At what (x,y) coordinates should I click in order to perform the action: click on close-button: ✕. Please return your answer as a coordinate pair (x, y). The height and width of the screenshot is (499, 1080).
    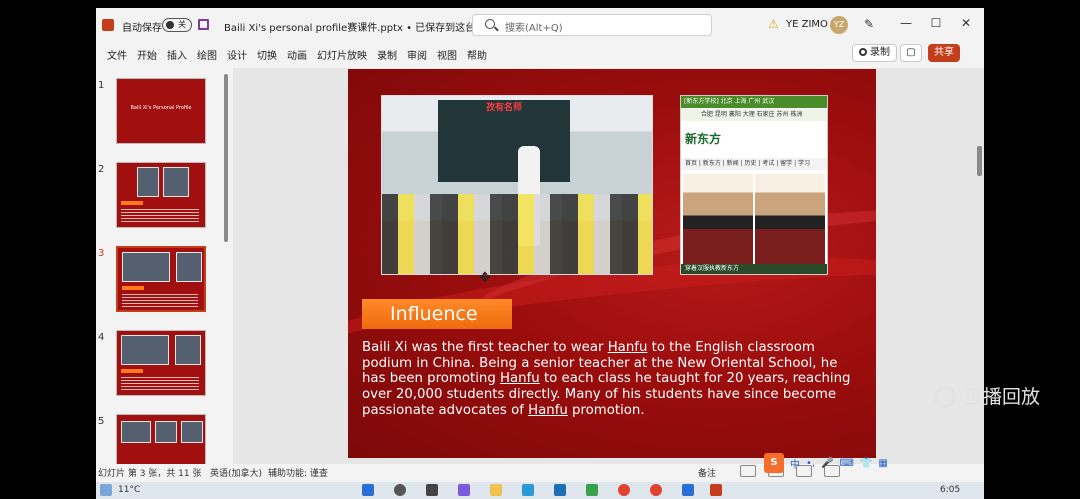
    Looking at the image, I should click on (966, 23).